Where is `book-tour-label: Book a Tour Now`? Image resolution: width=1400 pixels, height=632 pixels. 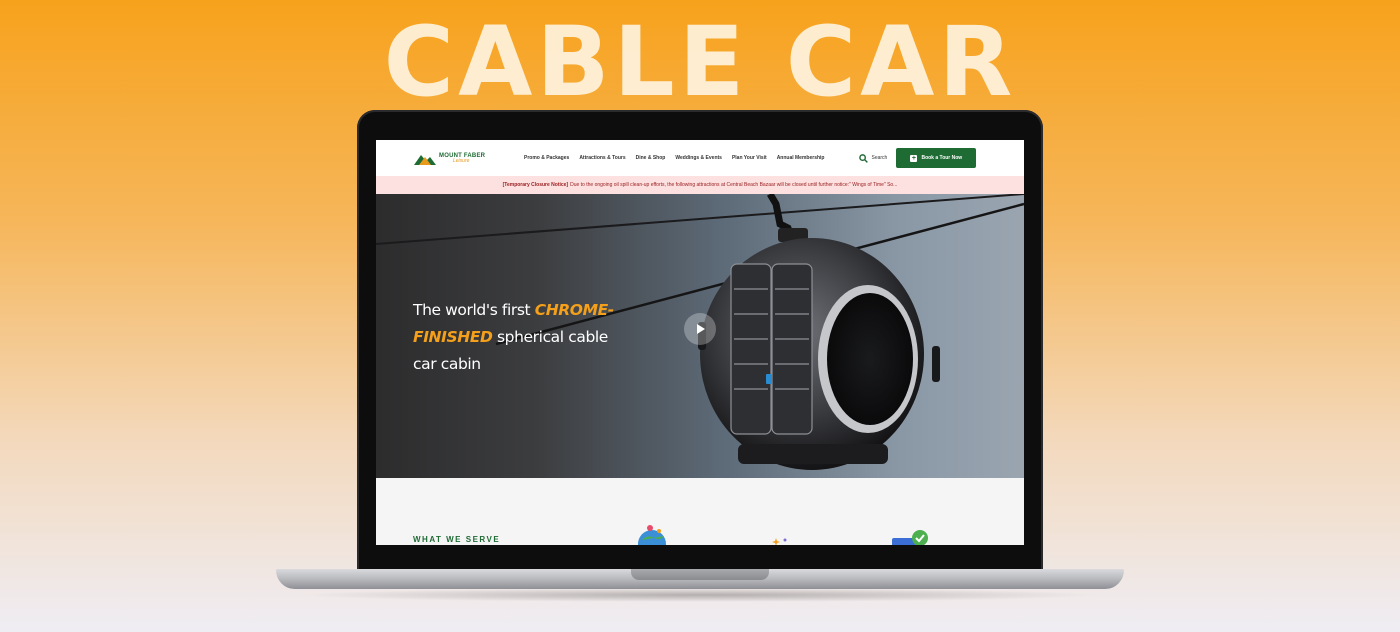 book-tour-label: Book a Tour Now is located at coordinates (942, 158).